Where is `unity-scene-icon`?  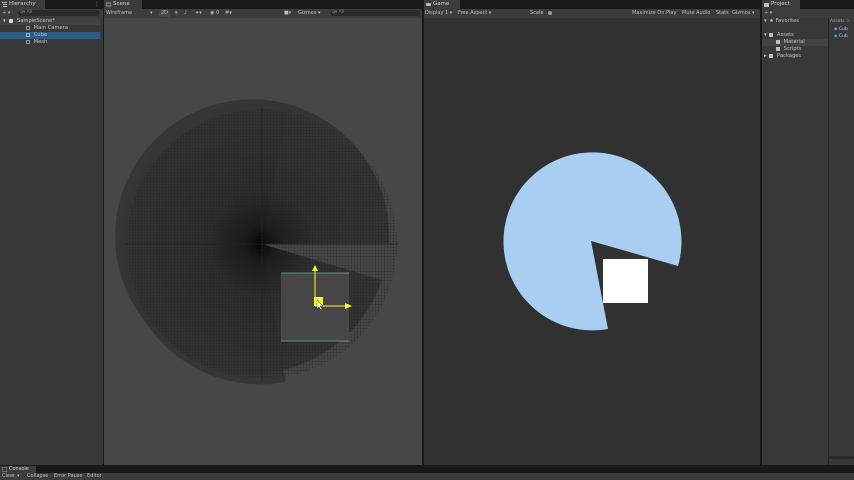 unity-scene-icon is located at coordinates (11, 20).